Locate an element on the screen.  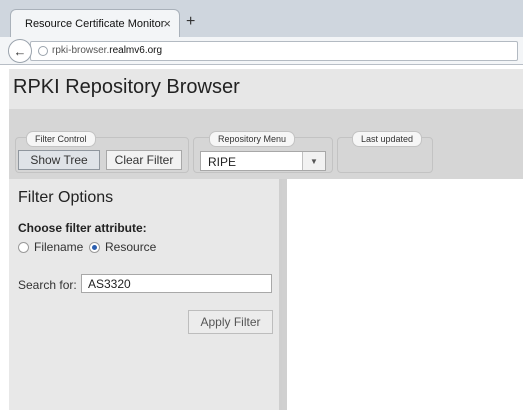
clear-filter-button: Clear Filter is located at coordinates (144, 160).